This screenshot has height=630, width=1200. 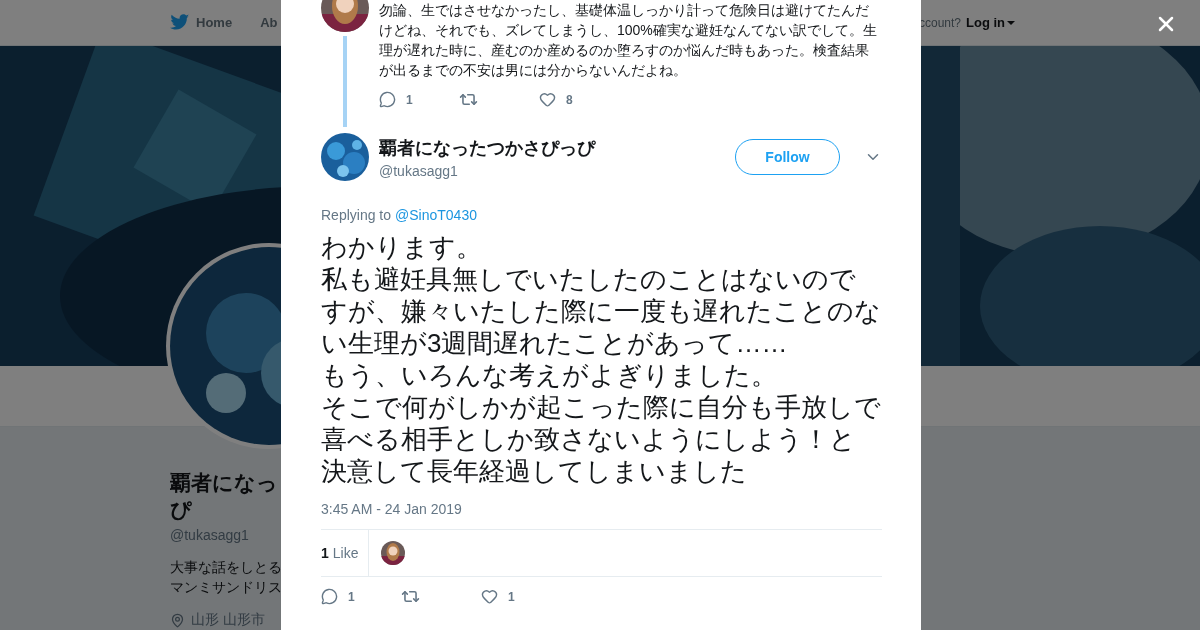 What do you see at coordinates (351, 596) in the screenshot?
I see `reply-count: 1` at bounding box center [351, 596].